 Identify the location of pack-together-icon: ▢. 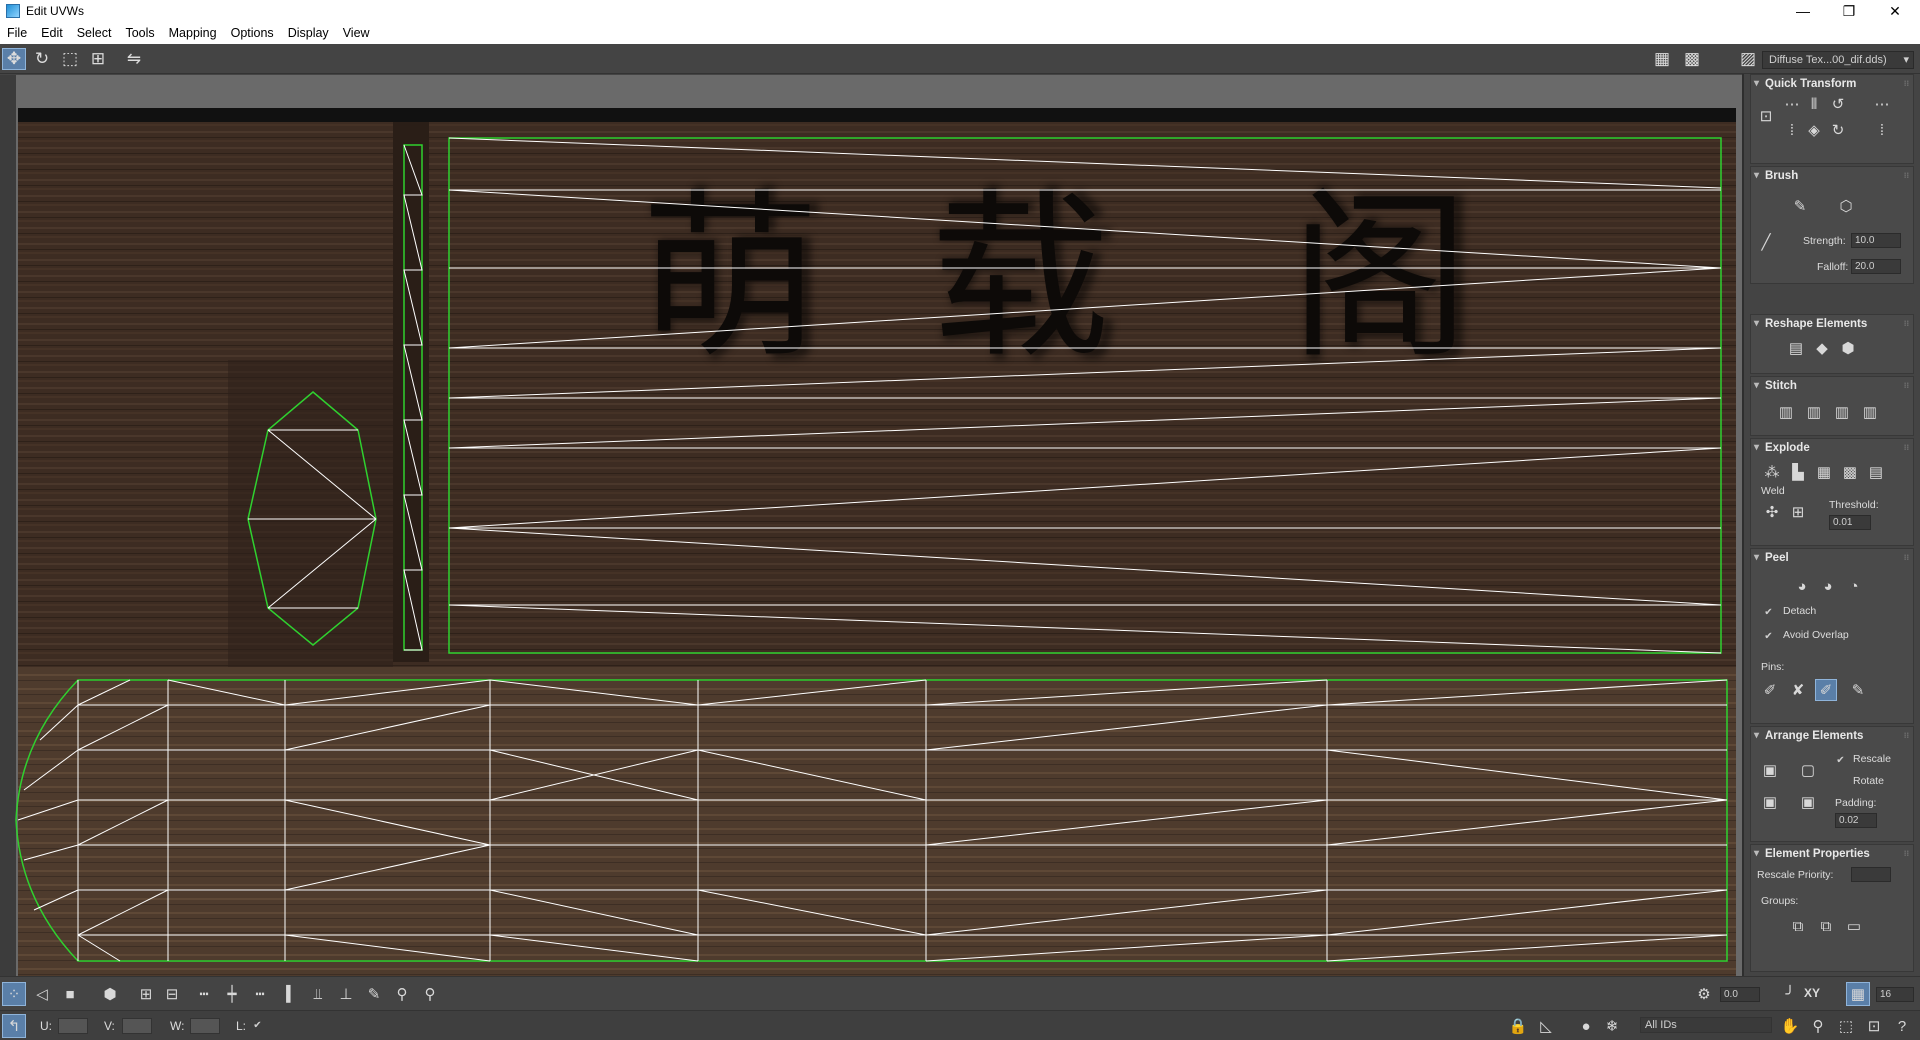
(1808, 770).